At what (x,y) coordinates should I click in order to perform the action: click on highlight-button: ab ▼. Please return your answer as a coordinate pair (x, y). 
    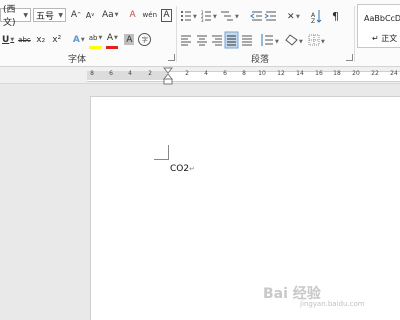
    Looking at the image, I should click on (95, 39).